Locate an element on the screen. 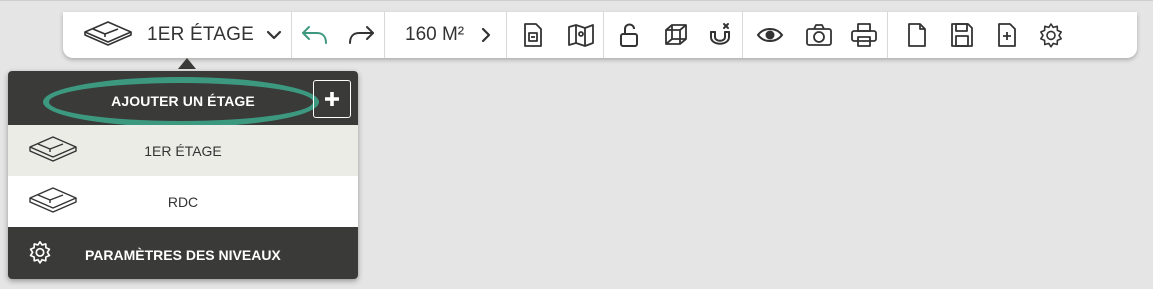  magnet-icon is located at coordinates (720, 35).